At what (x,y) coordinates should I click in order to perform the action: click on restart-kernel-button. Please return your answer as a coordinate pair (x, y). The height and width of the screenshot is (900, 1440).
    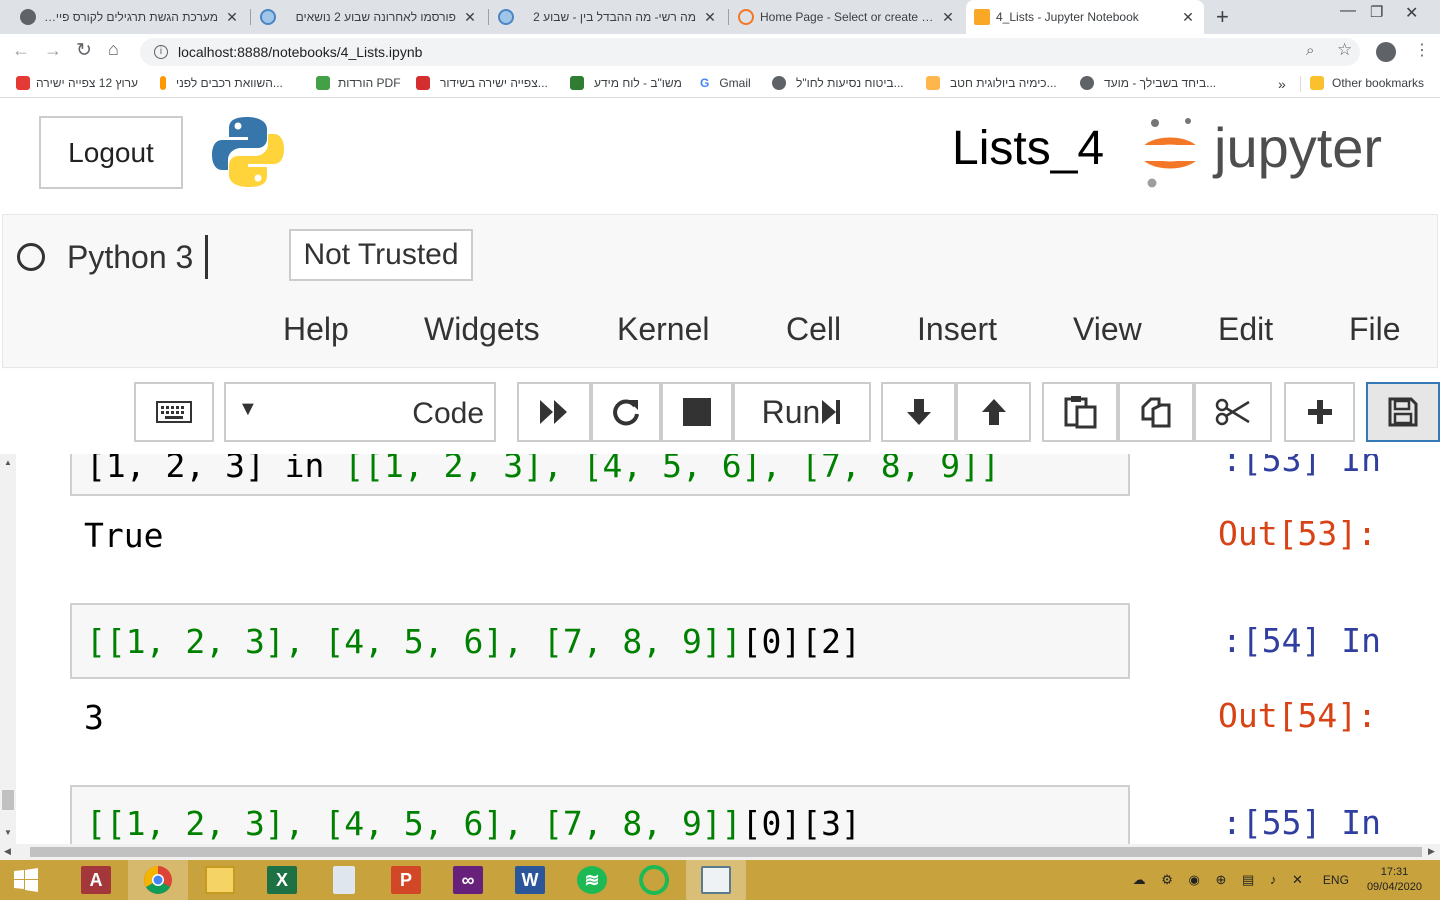
    Looking at the image, I should click on (626, 412).